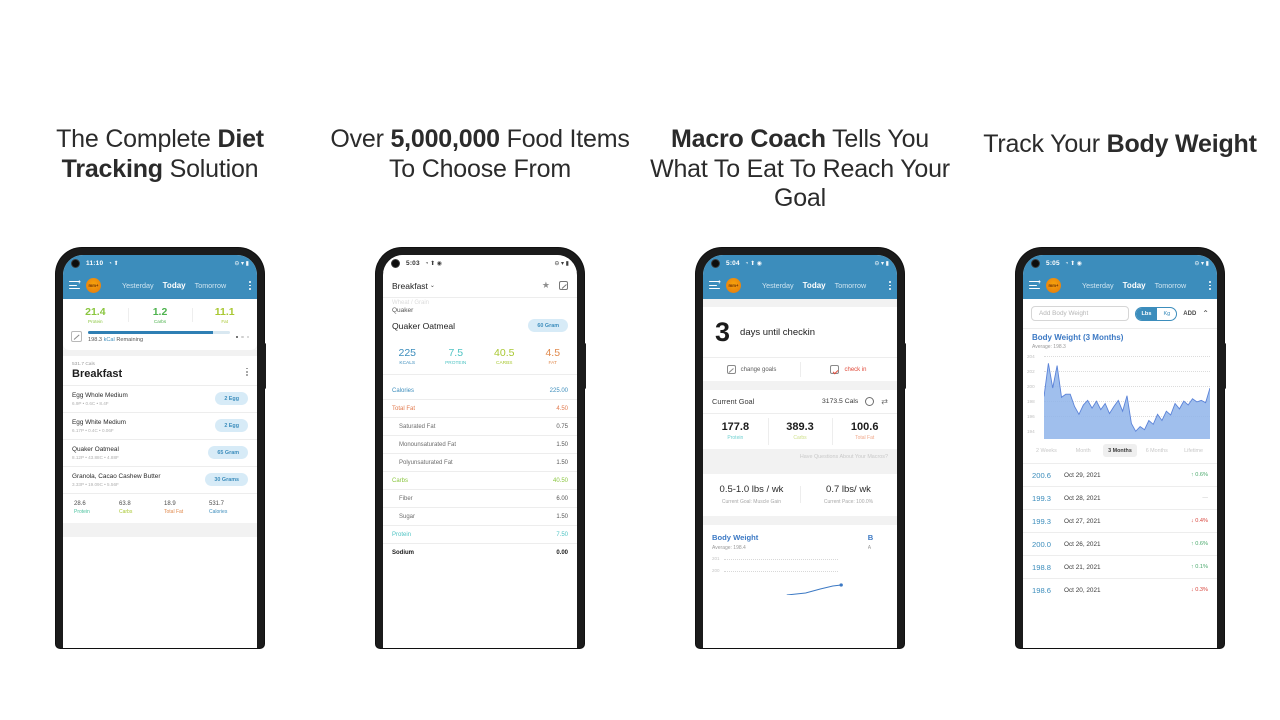 The width and height of the screenshot is (1280, 720). I want to click on weight-entry-row: 199.3 Oct 28, 2021 —, so click(1120, 498).